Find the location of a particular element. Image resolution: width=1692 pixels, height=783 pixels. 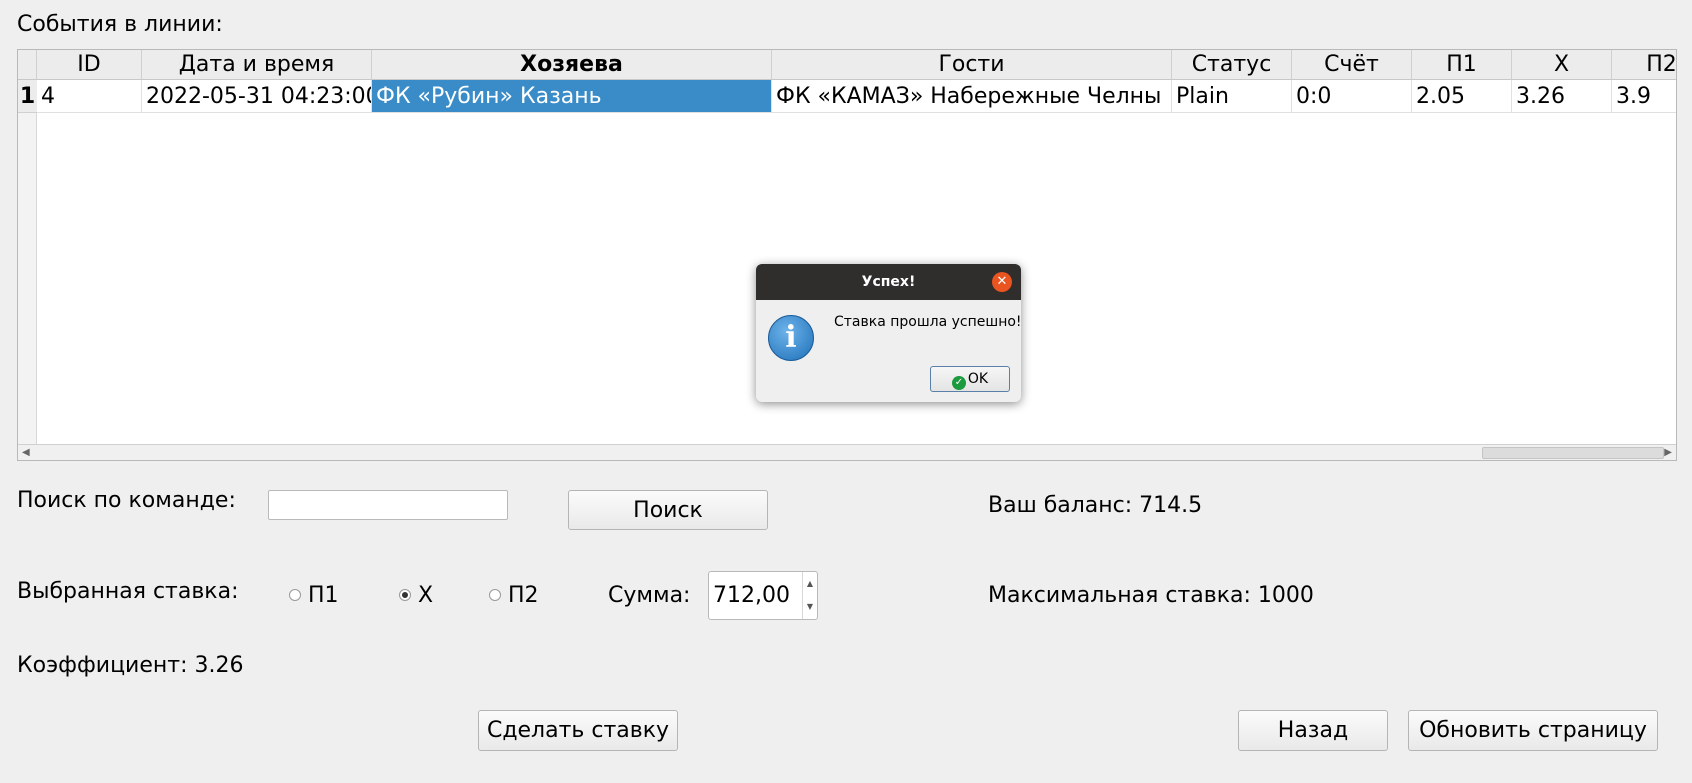

balance-label: Ваш баланс: 714.5 is located at coordinates (1095, 505).